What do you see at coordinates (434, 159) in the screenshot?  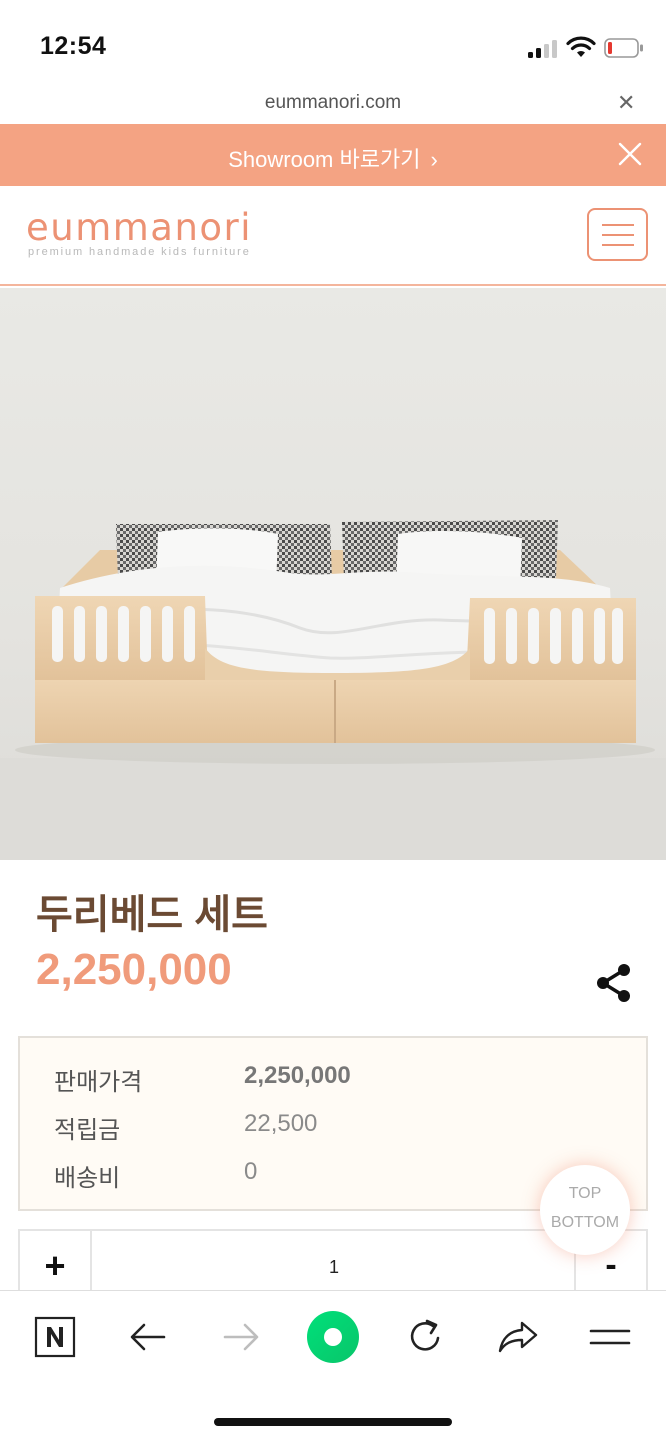 I see `chevron-right-icon: ›` at bounding box center [434, 159].